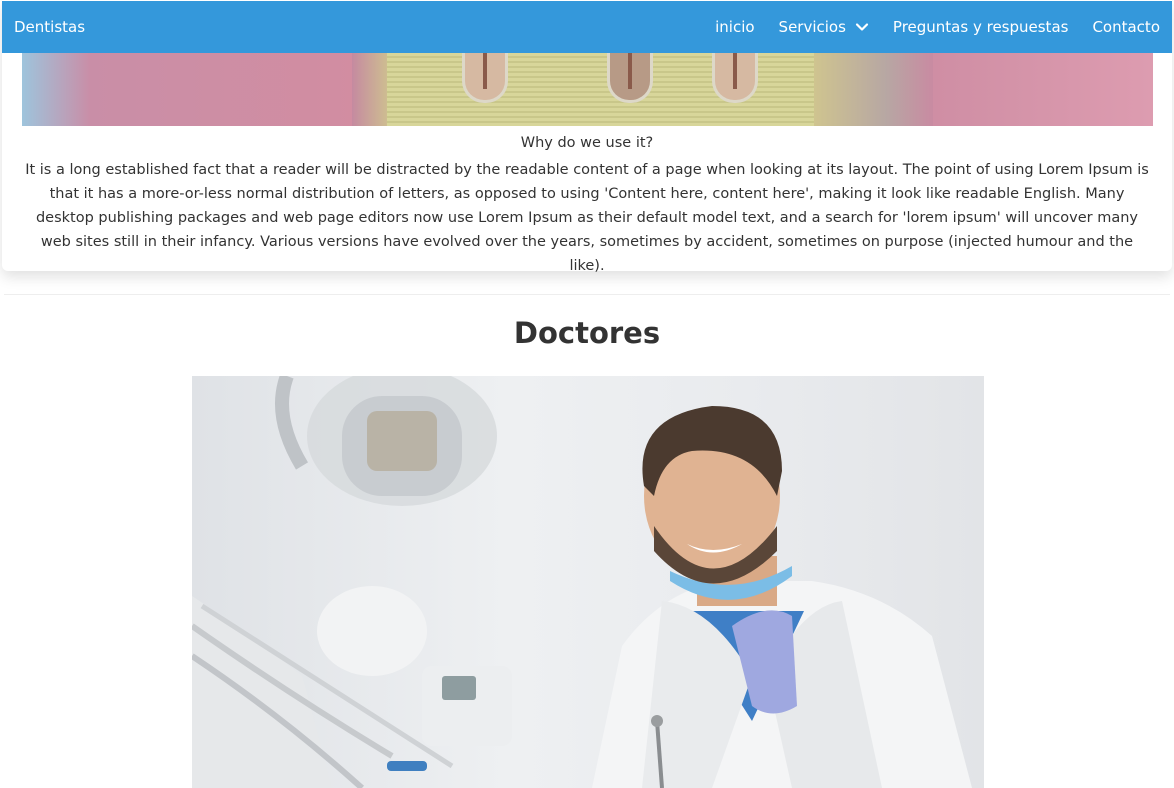 Image resolution: width=1174 pixels, height=788 pixels. What do you see at coordinates (49, 27) in the screenshot?
I see `brand-link: Dentistas` at bounding box center [49, 27].